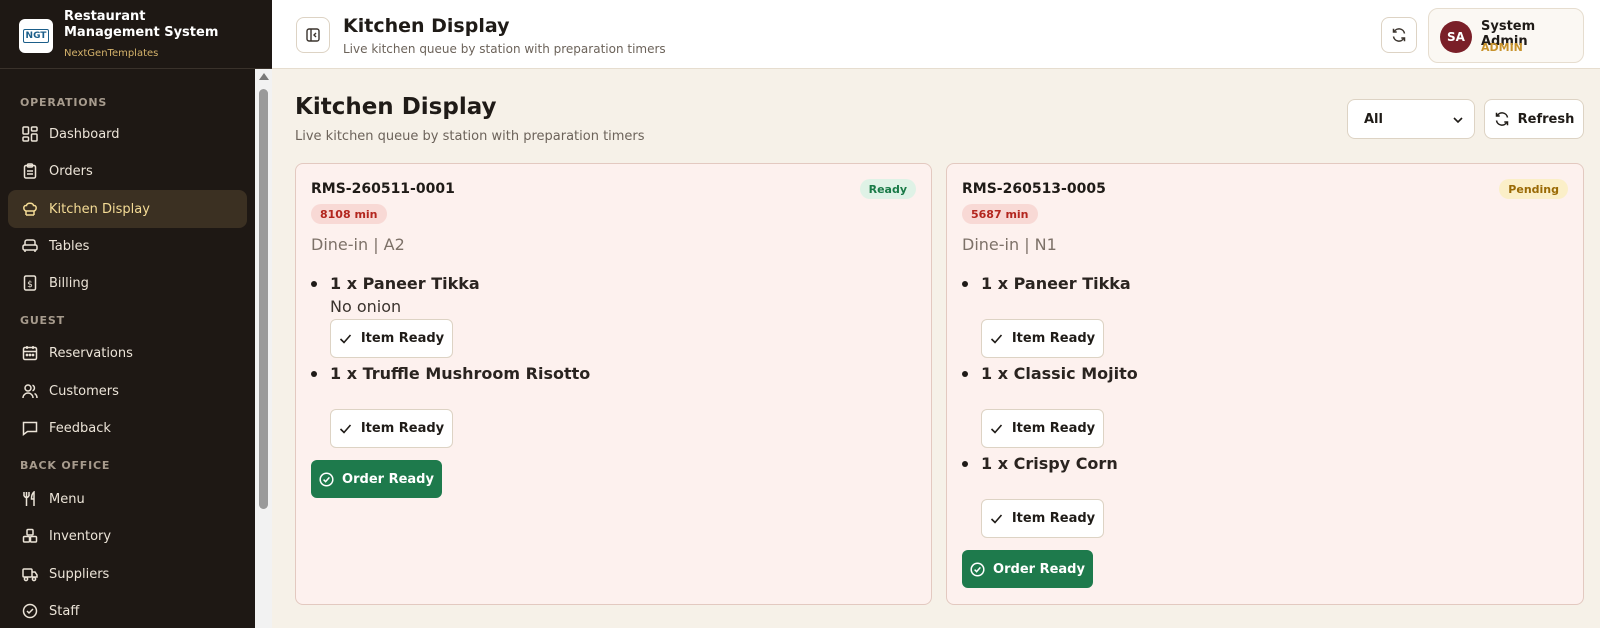  What do you see at coordinates (127, 391) in the screenshot?
I see `sidebar-item-customers: Customers` at bounding box center [127, 391].